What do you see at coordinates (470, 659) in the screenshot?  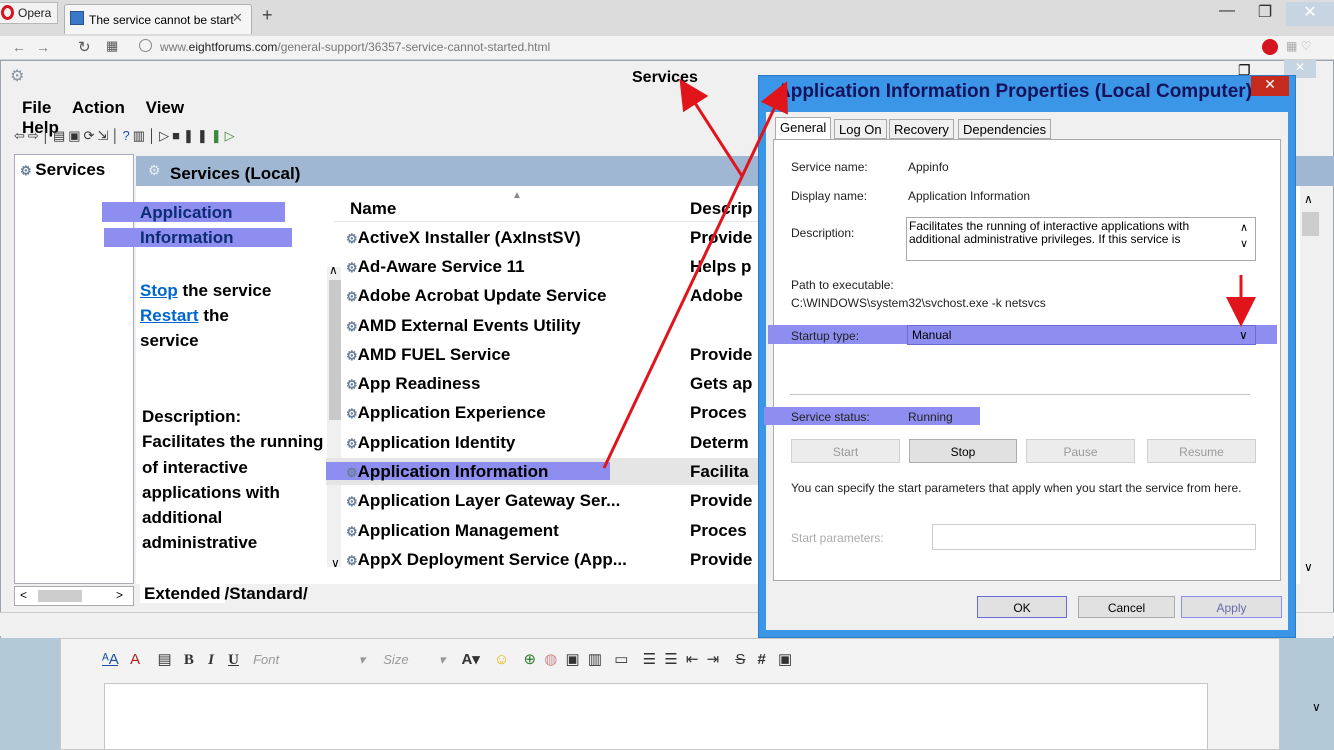 I see `text-size-icon: A▾` at bounding box center [470, 659].